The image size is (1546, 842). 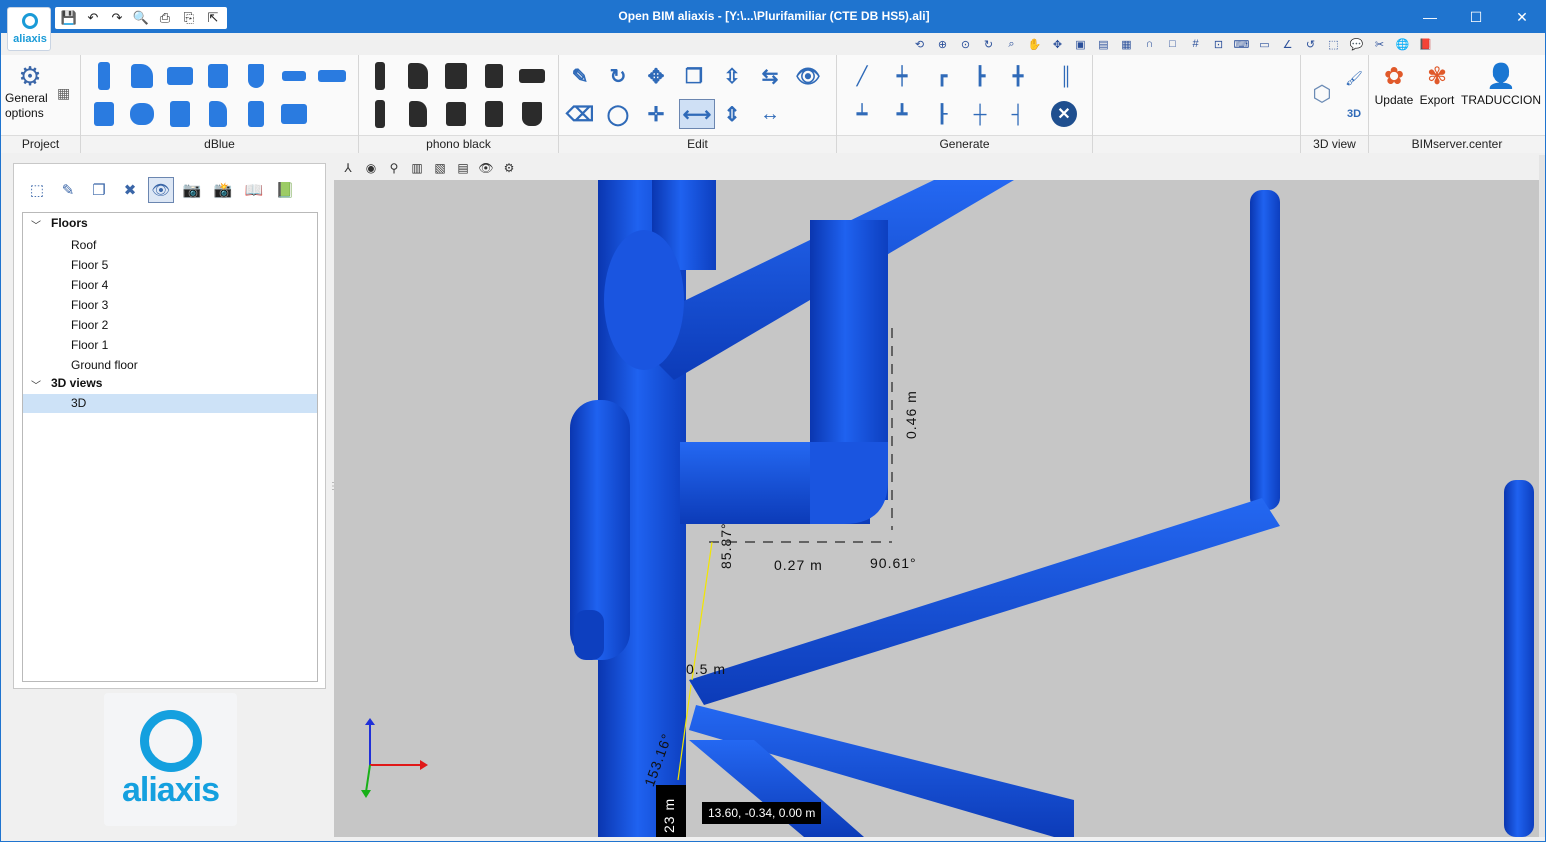 What do you see at coordinates (93, 18) in the screenshot?
I see `undo-icon: ↶` at bounding box center [93, 18].